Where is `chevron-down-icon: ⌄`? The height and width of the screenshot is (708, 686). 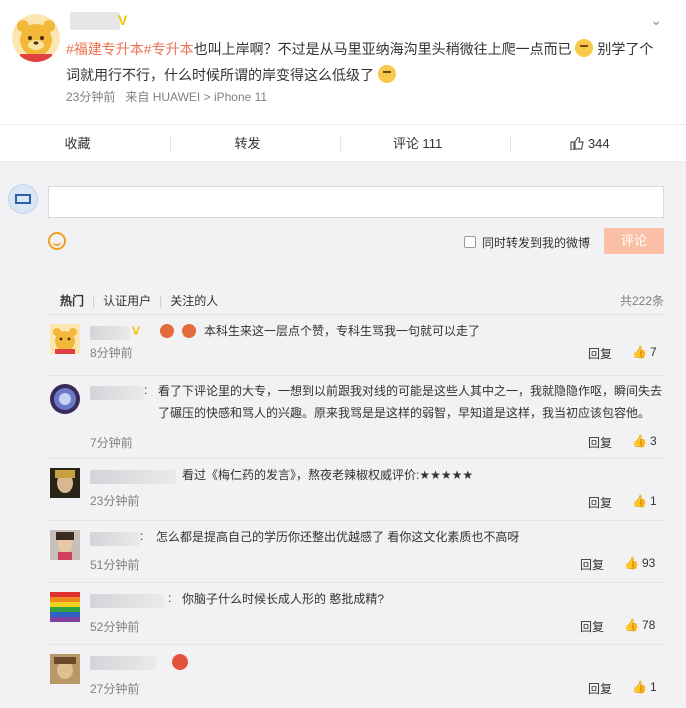
chevron-down-icon: ⌄ is located at coordinates (656, 20).